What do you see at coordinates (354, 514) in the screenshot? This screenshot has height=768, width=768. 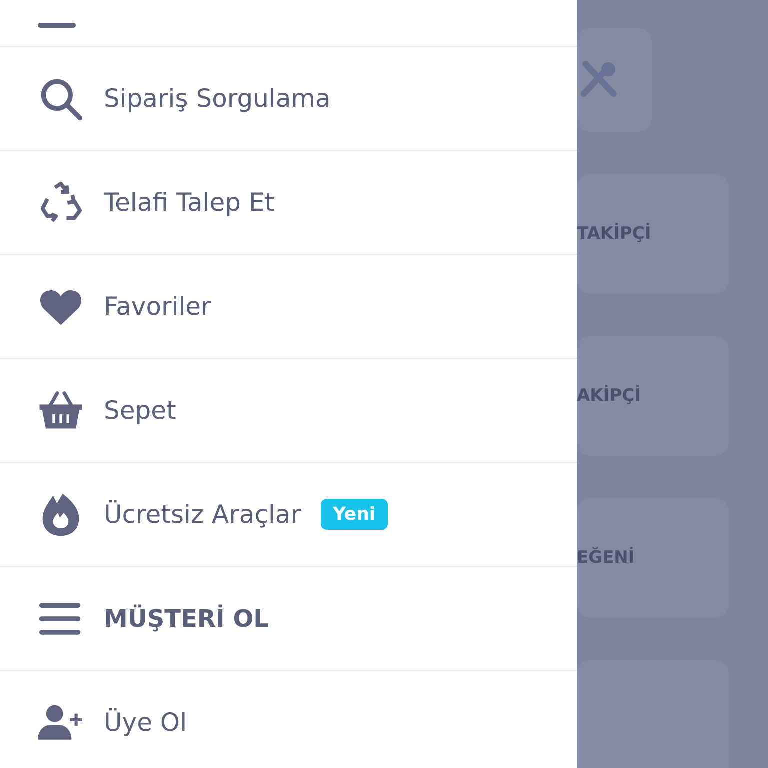 I see `new-badge: Yeni` at bounding box center [354, 514].